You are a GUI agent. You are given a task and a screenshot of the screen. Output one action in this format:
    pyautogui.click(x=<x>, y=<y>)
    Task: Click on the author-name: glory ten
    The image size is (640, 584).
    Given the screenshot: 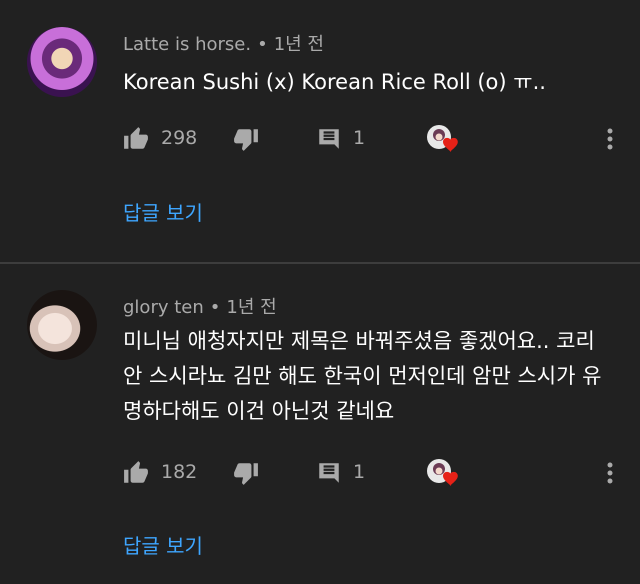 What is the action you would take?
    pyautogui.click(x=163, y=307)
    